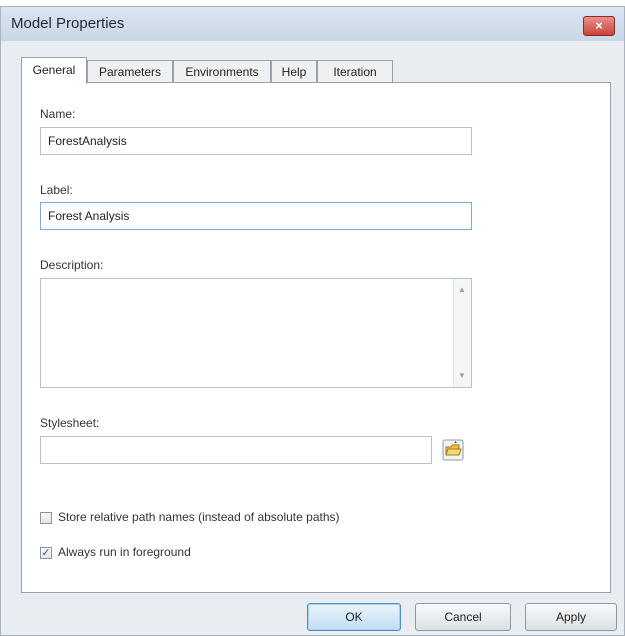 The height and width of the screenshot is (636, 625). What do you see at coordinates (354, 617) in the screenshot?
I see `ok-button: OK` at bounding box center [354, 617].